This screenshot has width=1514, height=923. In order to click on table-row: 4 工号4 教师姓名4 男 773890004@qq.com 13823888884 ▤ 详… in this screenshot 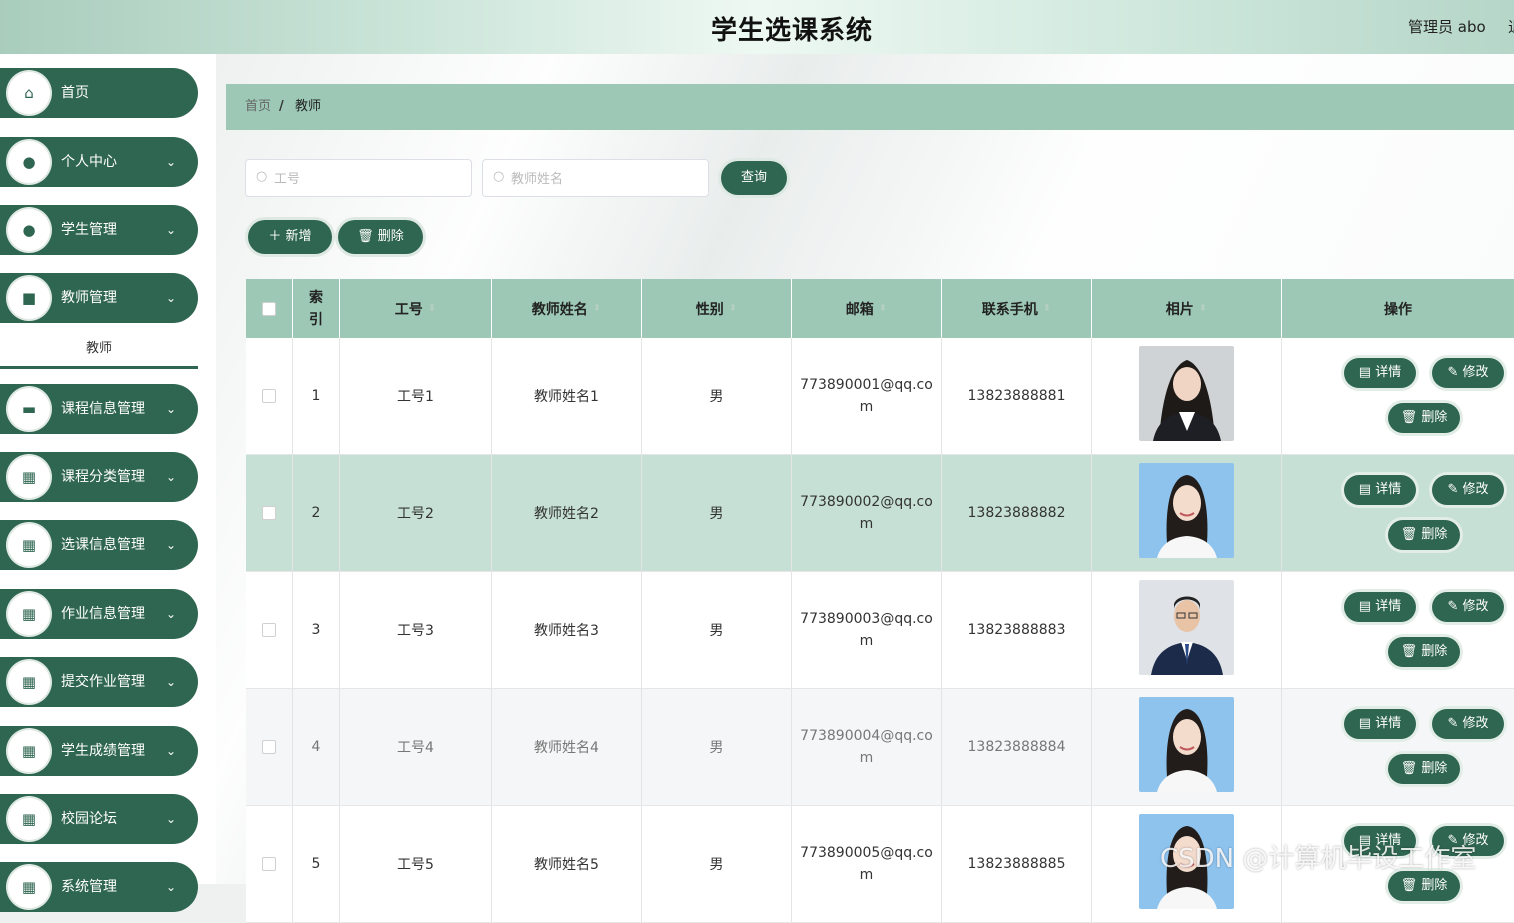, I will do `click(880, 747)`.